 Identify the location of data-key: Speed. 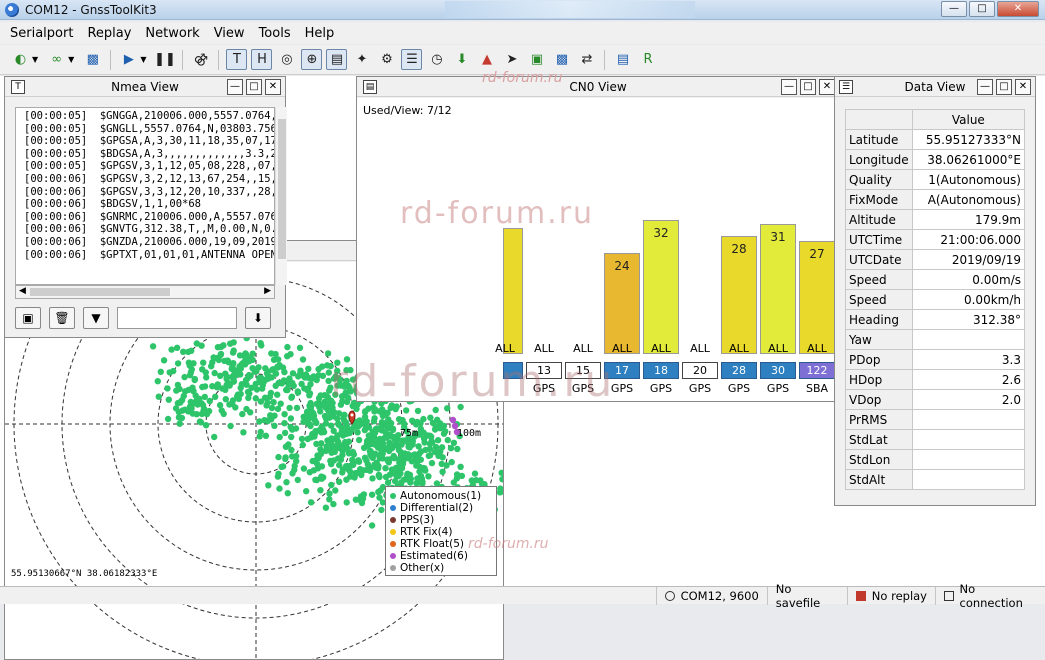
(879, 279).